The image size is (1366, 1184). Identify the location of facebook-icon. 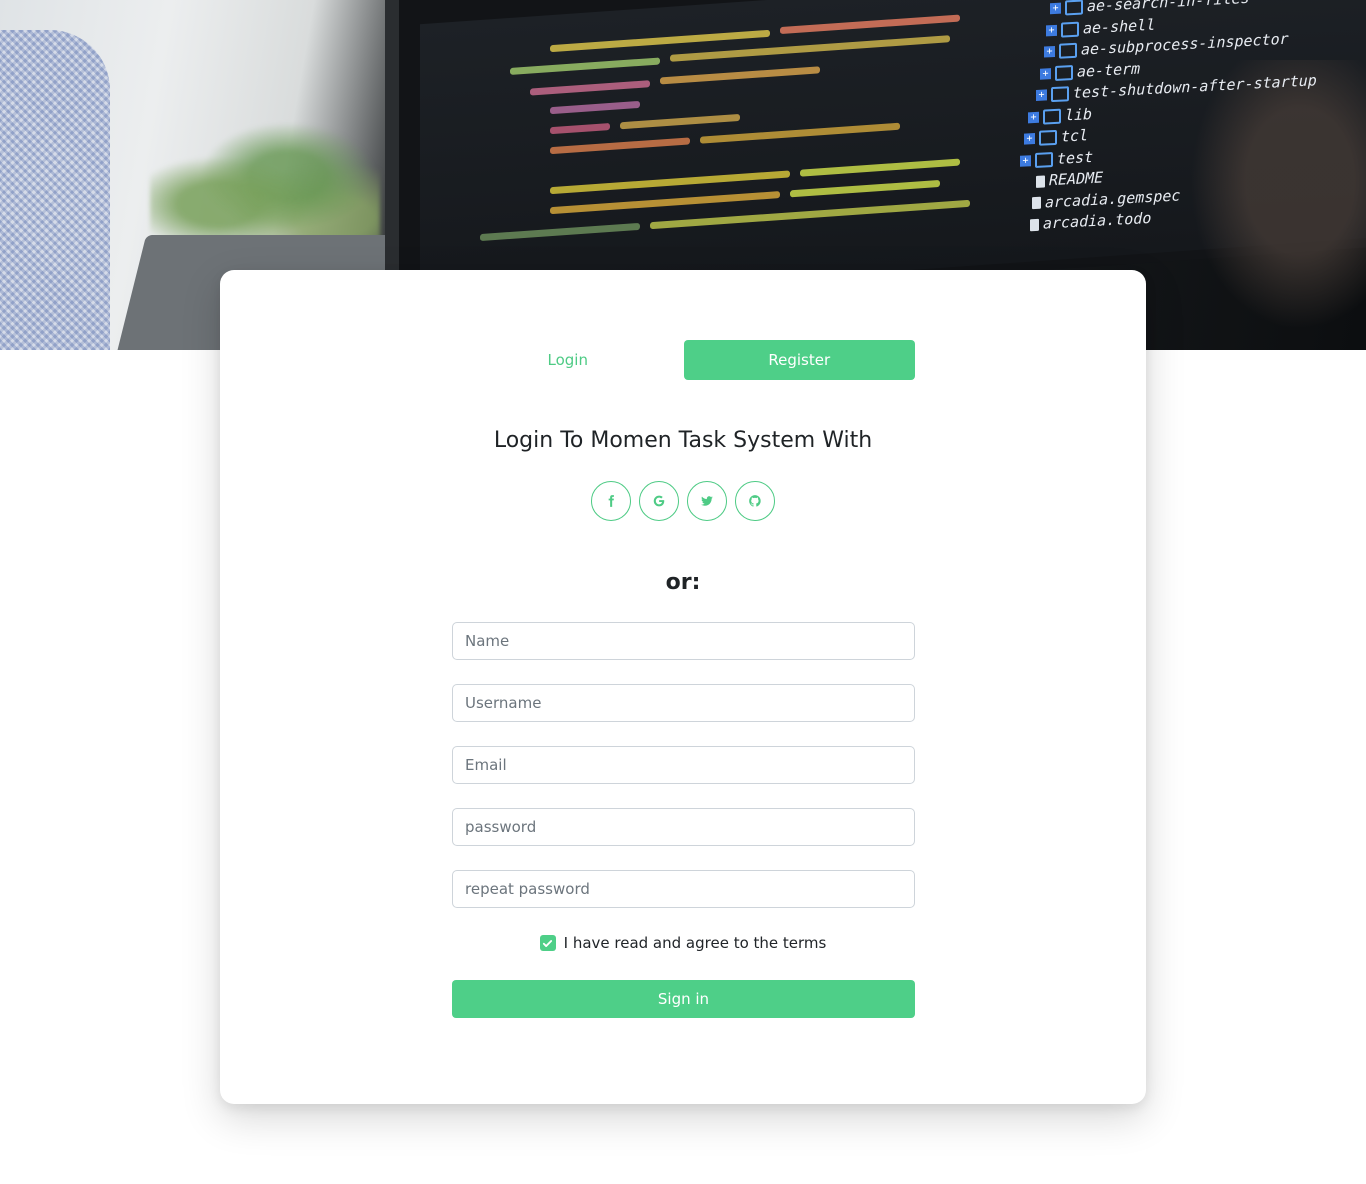
(611, 501).